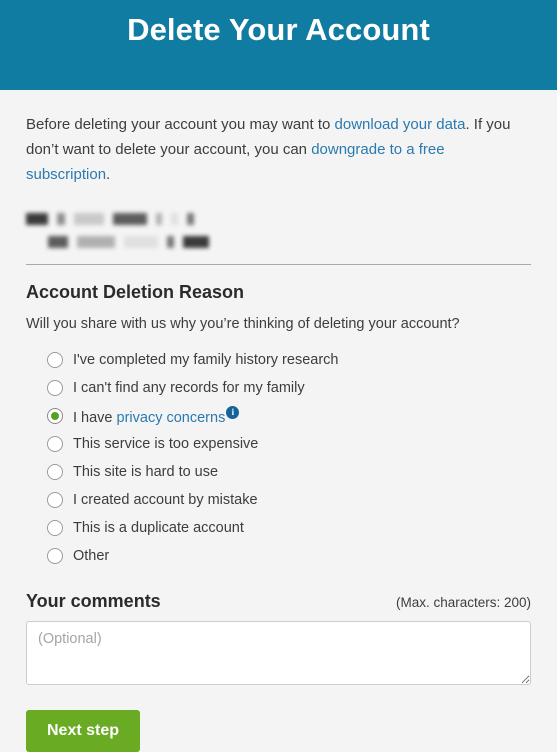 The width and height of the screenshot is (557, 752). I want to click on radio-button-selected-icon, so click(55, 416).